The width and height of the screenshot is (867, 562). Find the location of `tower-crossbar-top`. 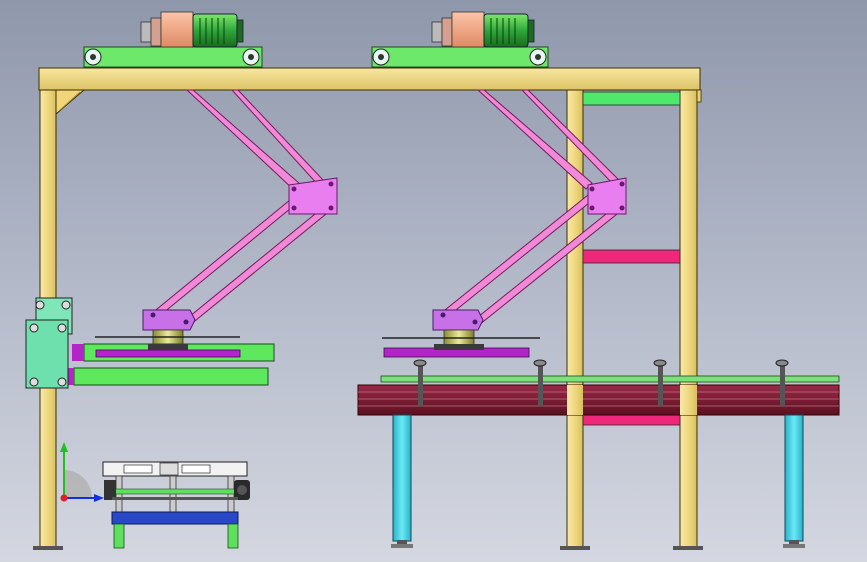

tower-crossbar-top is located at coordinates (631, 98).